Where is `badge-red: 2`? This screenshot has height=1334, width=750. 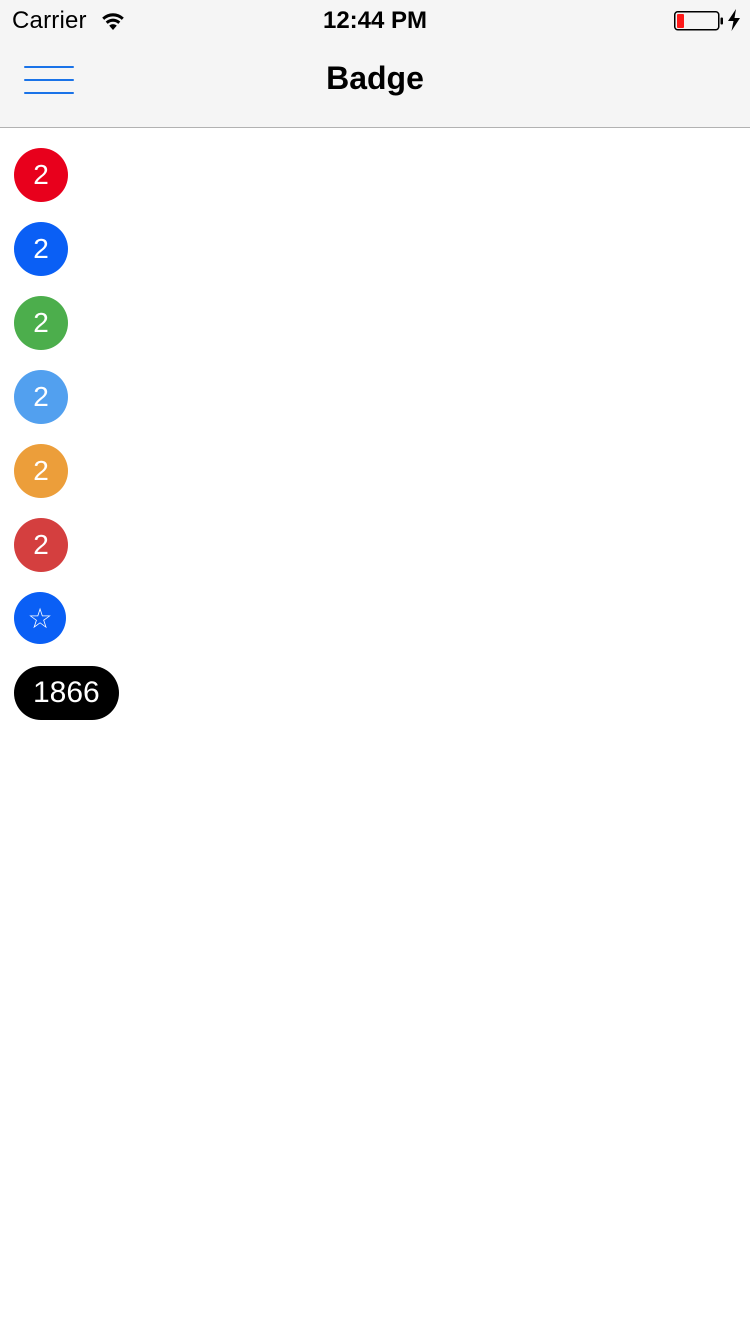 badge-red: 2 is located at coordinates (41, 175).